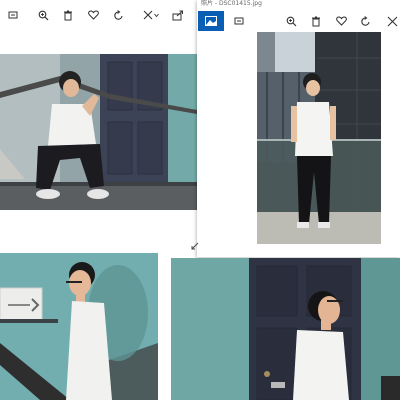 The height and width of the screenshot is (400, 400). I want to click on photo-boy-profile-teal-wall, so click(79, 326).